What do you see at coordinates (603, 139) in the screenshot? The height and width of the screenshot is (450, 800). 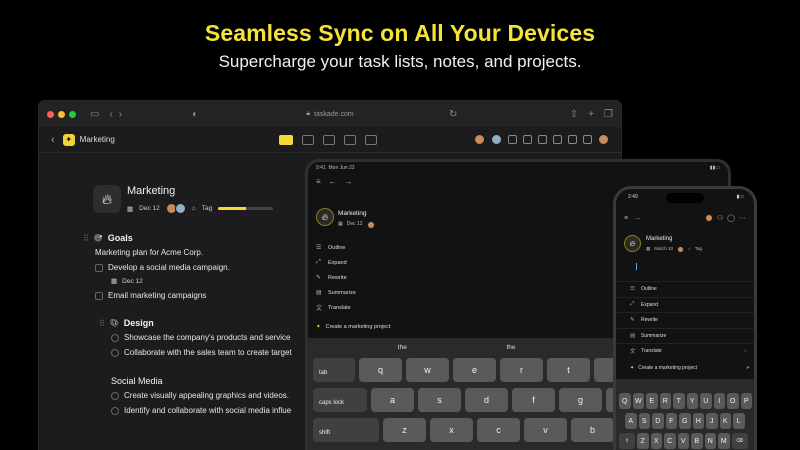 I see `user-avatar` at bounding box center [603, 139].